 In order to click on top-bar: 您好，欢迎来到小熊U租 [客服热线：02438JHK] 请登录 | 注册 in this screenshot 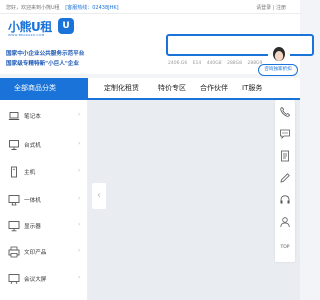, I will do `click(150, 7)`.